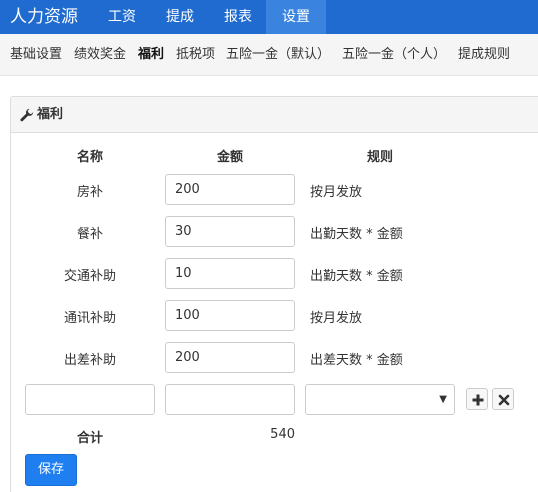 The height and width of the screenshot is (492, 538). What do you see at coordinates (89, 438) in the screenshot?
I see `total-label: 合计` at bounding box center [89, 438].